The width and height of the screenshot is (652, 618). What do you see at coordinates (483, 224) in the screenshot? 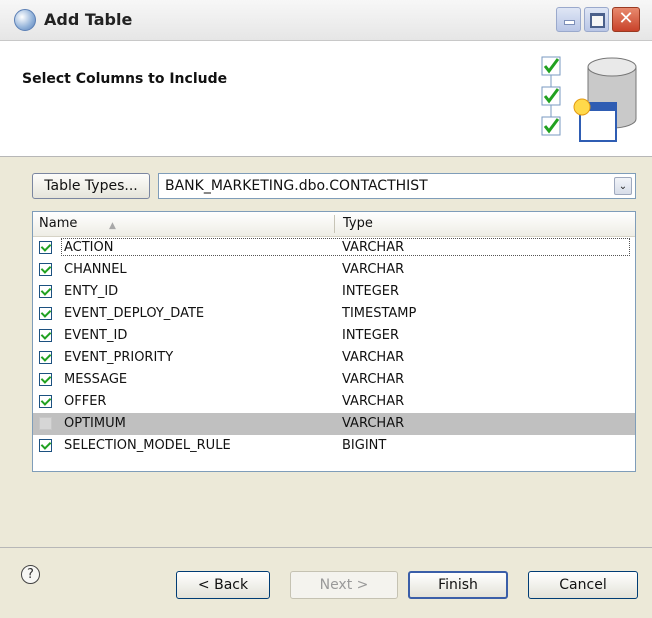
I see `column-header-type: Type` at bounding box center [483, 224].